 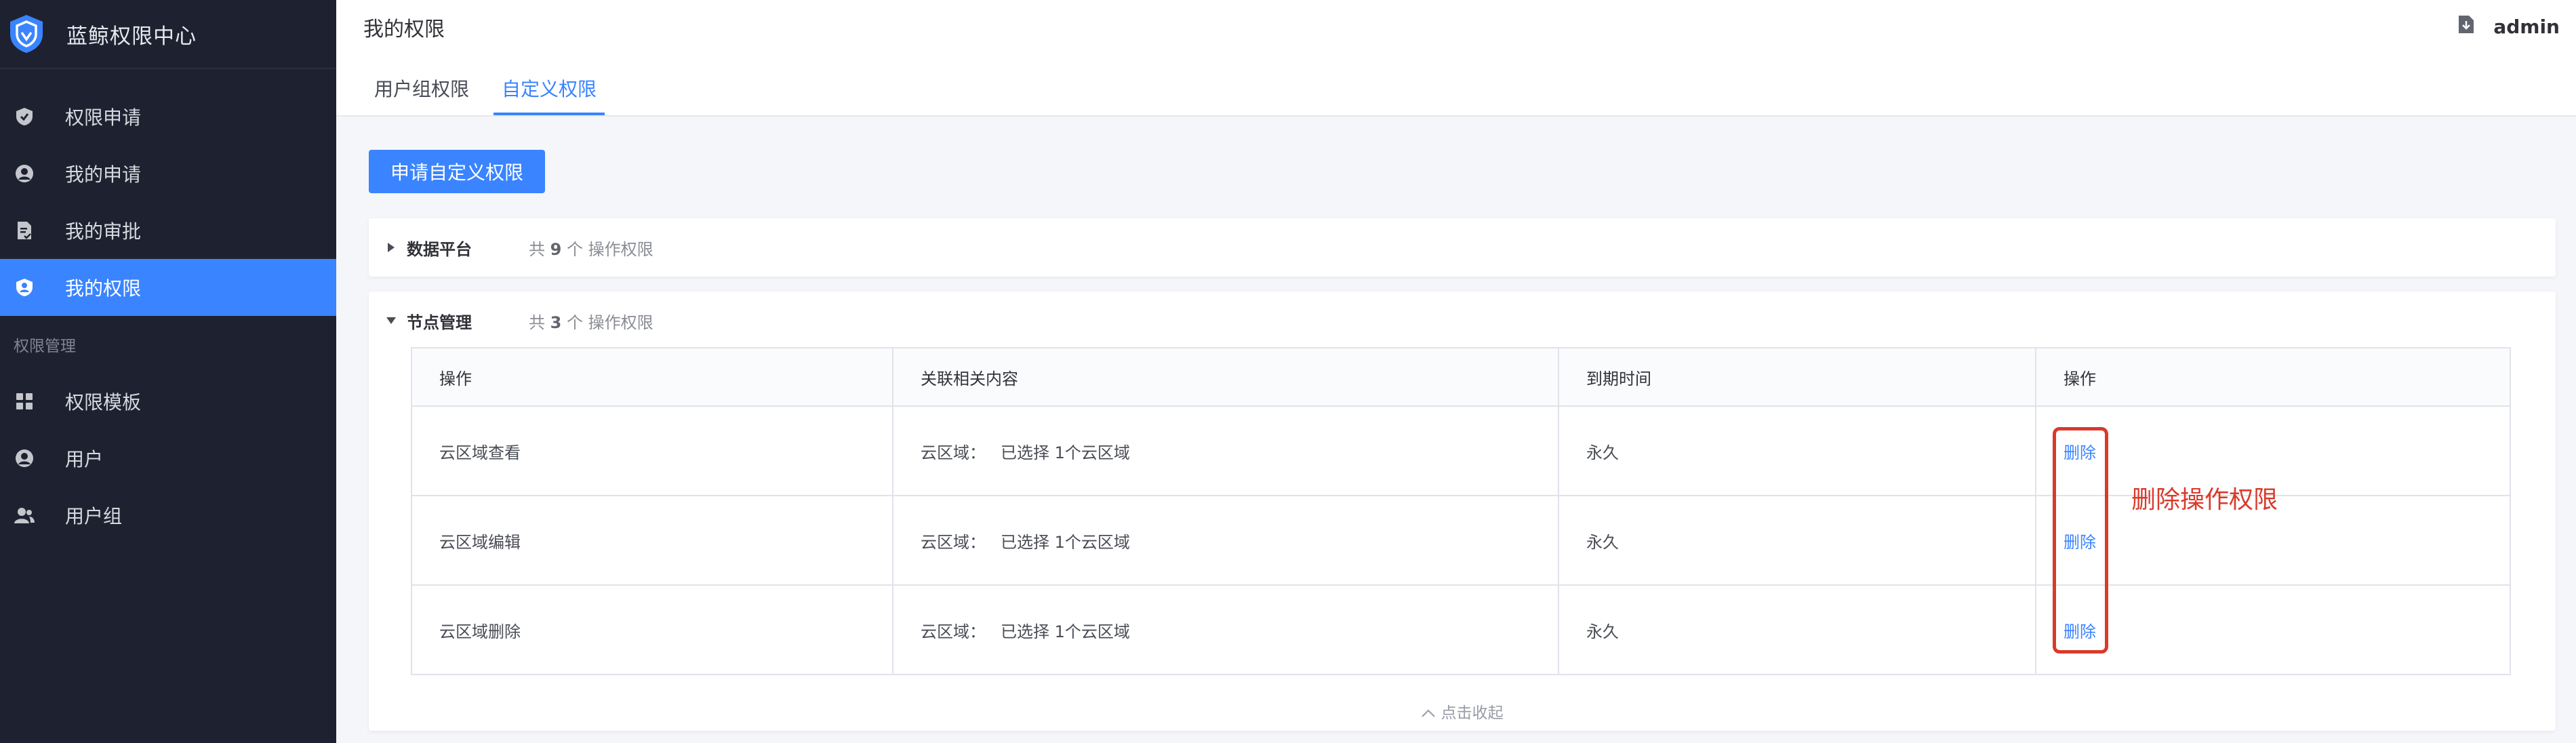 I want to click on system-name: 数据平台, so click(x=439, y=249).